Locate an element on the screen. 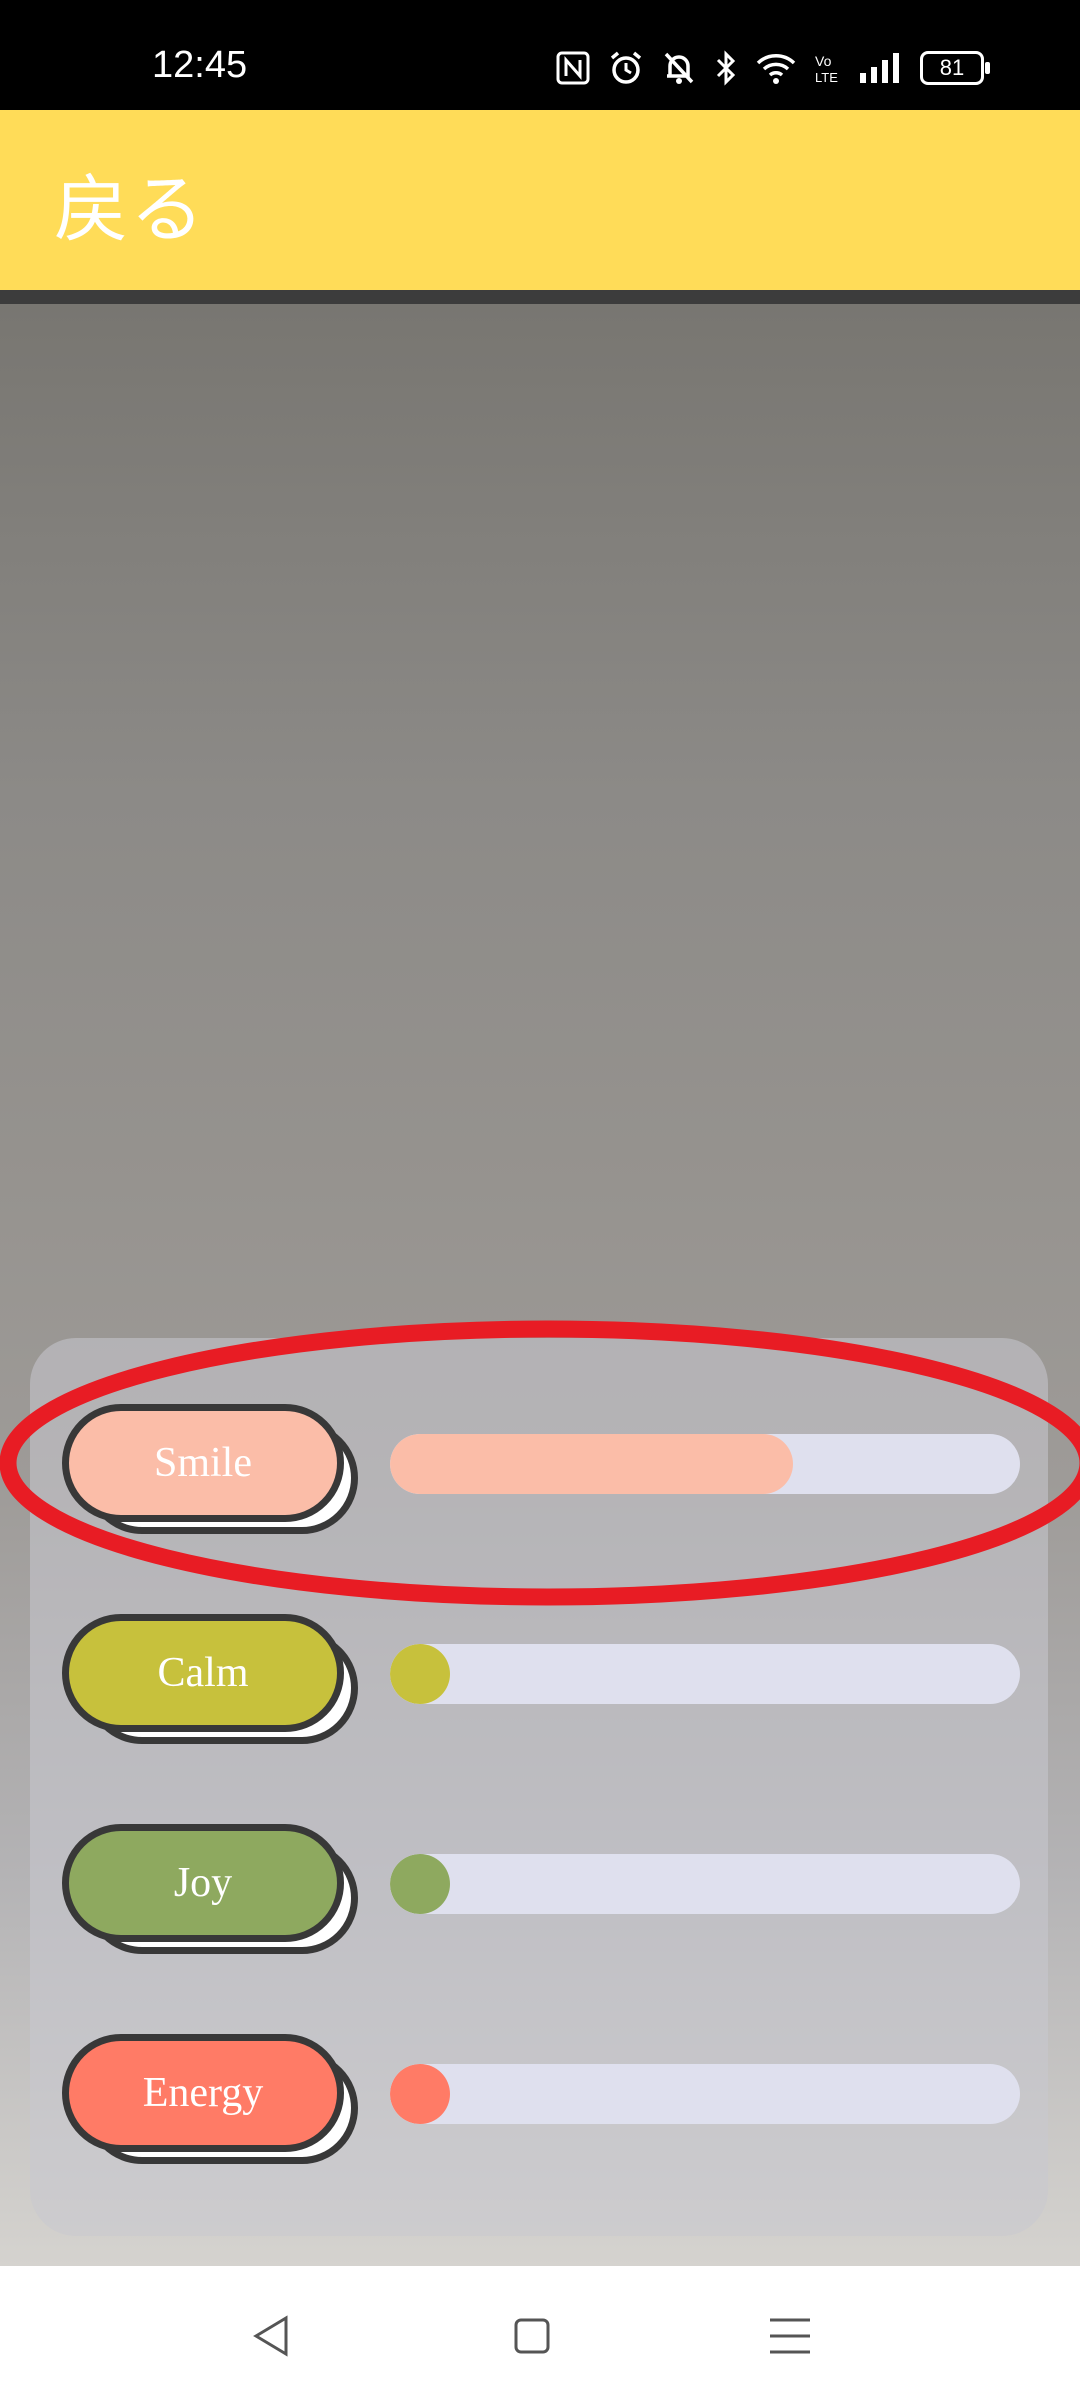  menu-lines-icon is located at coordinates (790, 2336).